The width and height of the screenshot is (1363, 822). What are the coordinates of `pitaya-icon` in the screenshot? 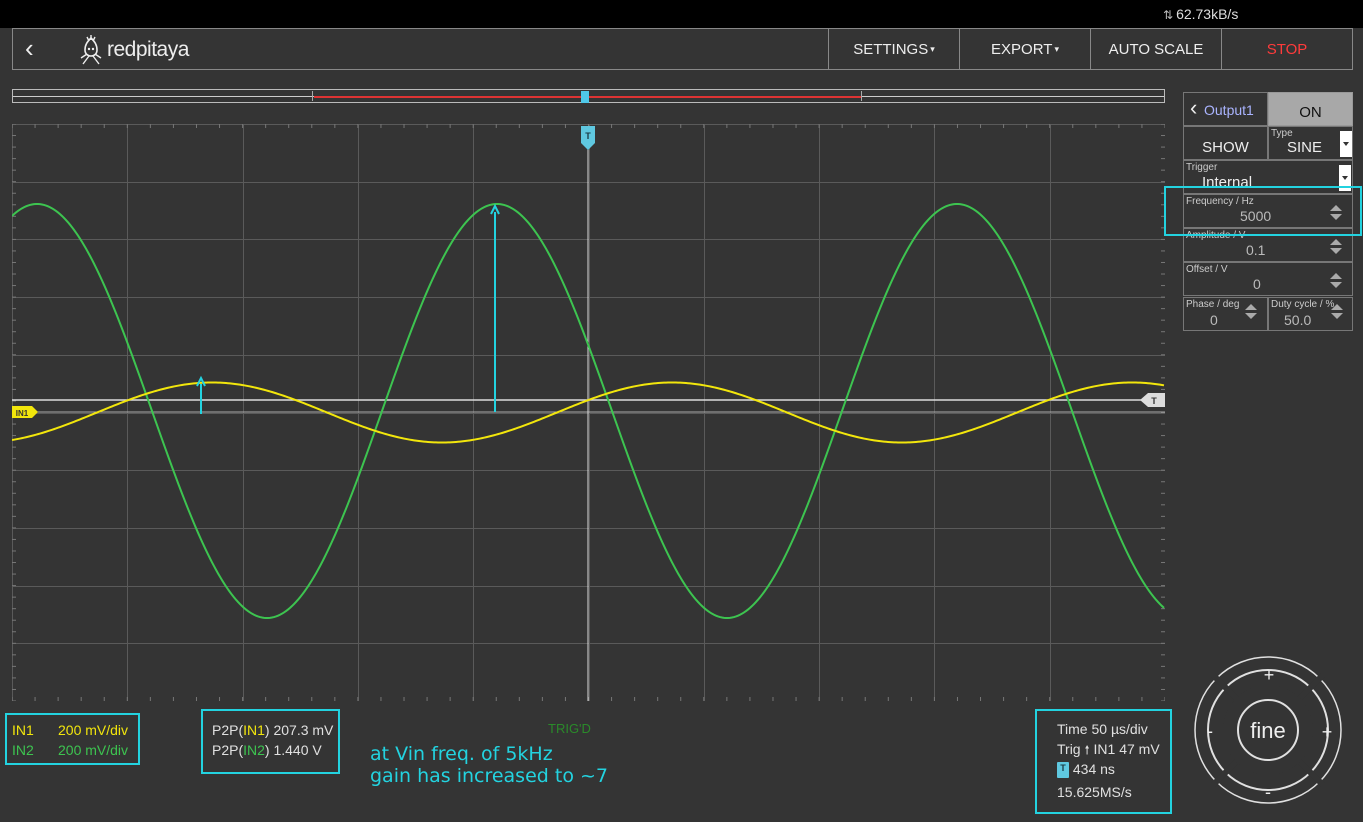 It's located at (91, 50).